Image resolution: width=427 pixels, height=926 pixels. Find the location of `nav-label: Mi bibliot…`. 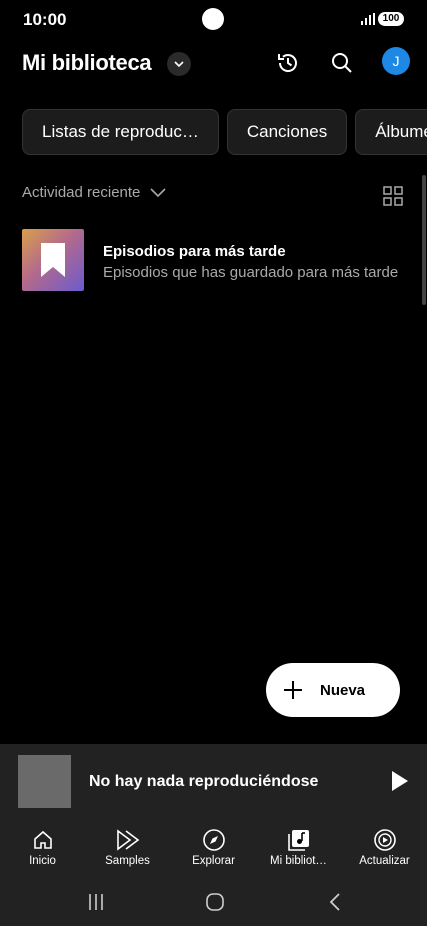

nav-label: Mi bibliot… is located at coordinates (298, 861).